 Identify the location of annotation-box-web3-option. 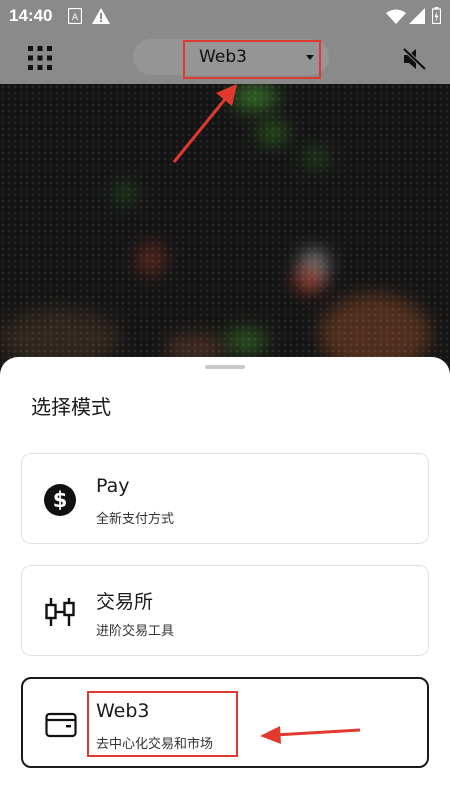
(162, 724).